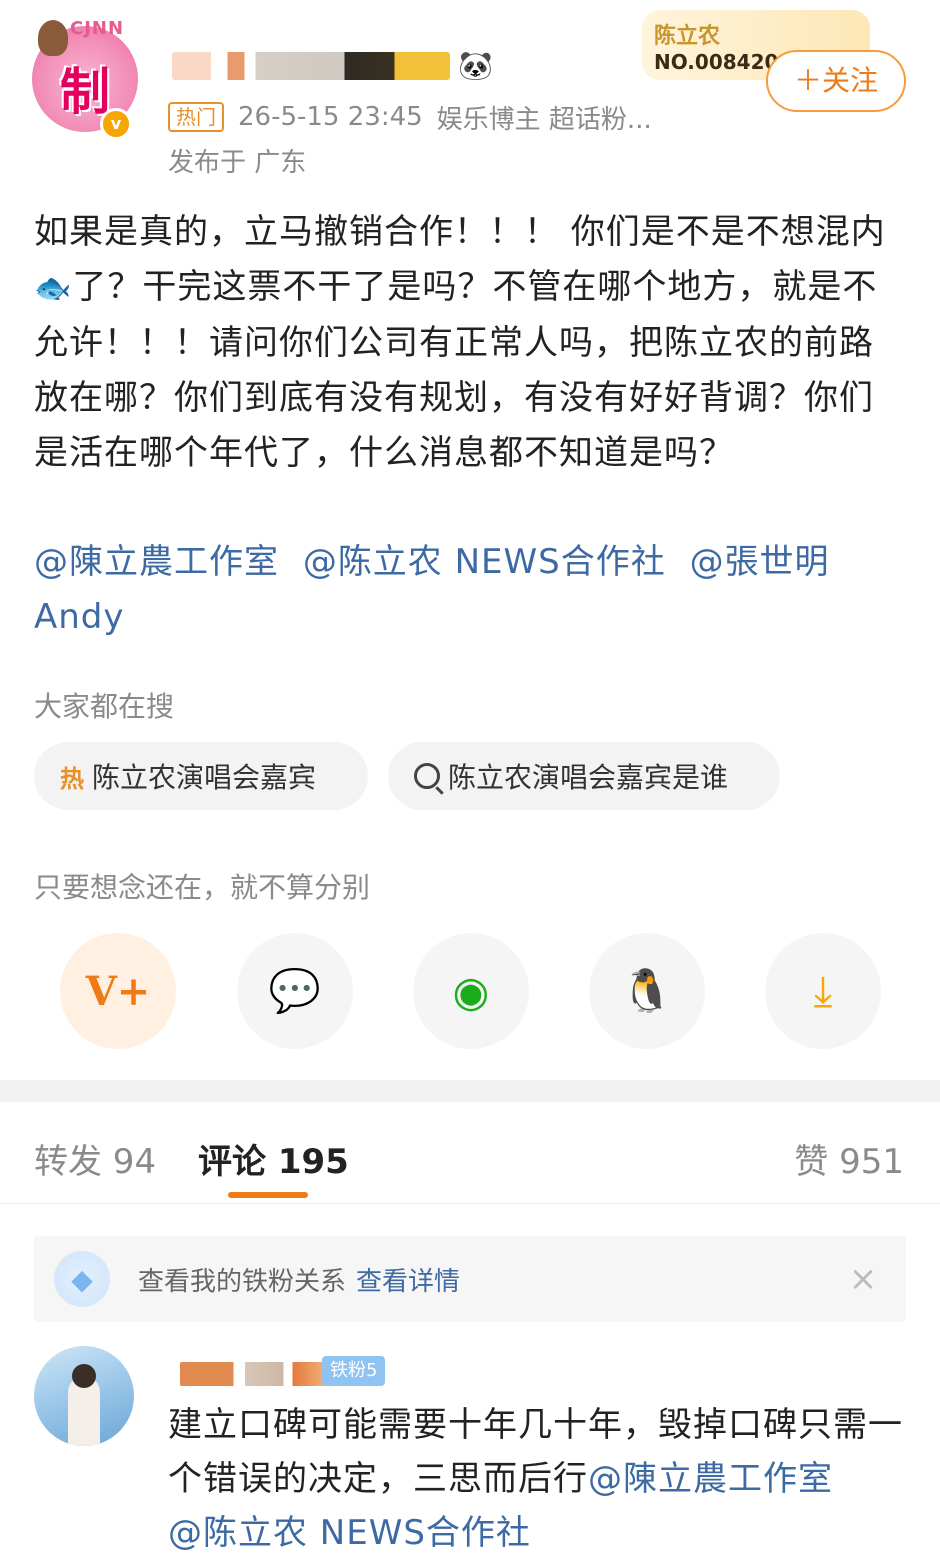 Image resolution: width=940 pixels, height=1568 pixels. I want to click on share-row: V+ 💬 ◉ 🐧 ⤓, so click(470, 991).